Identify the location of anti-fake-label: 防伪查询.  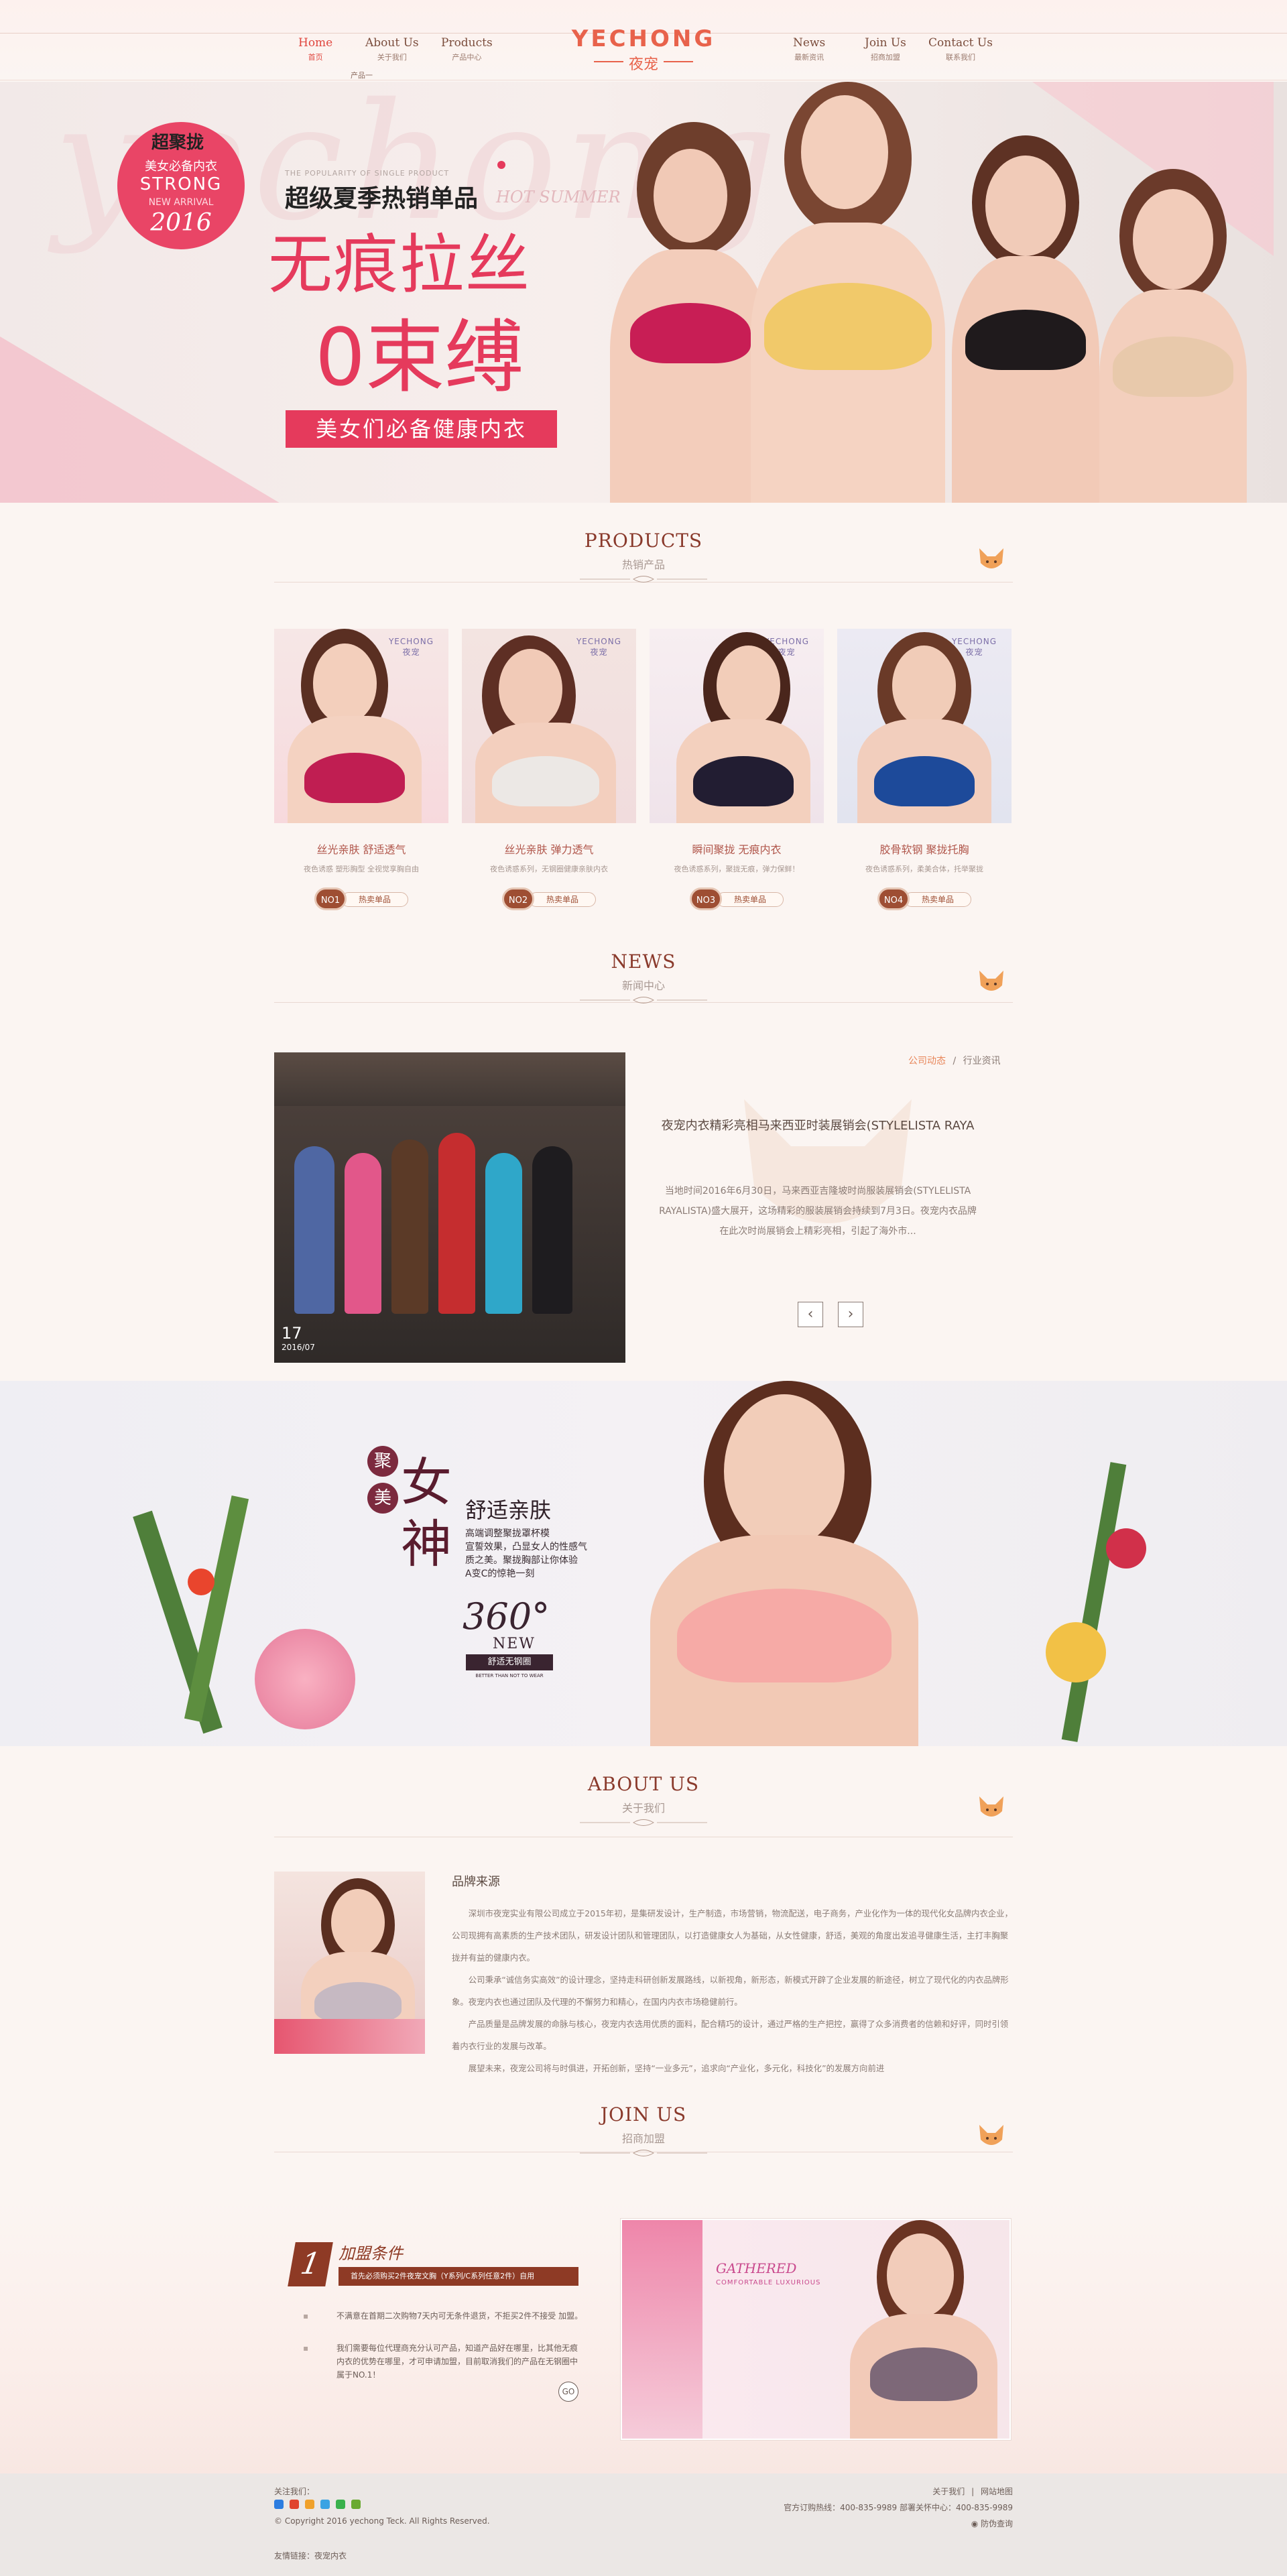
(996, 2524).